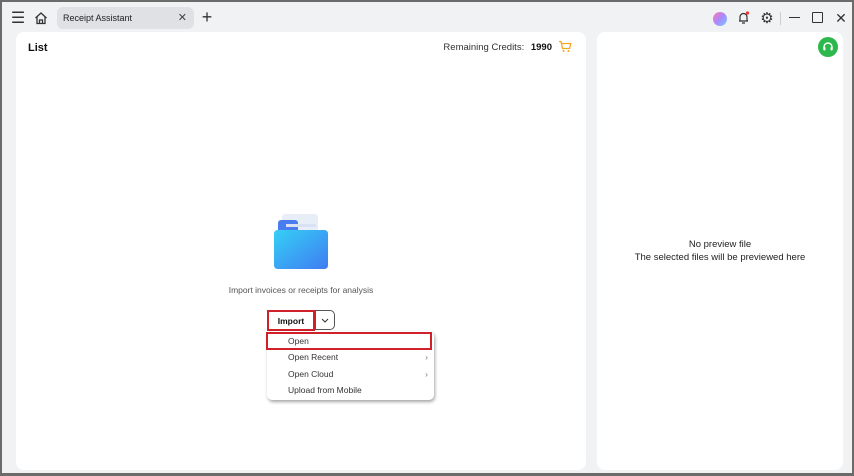 This screenshot has width=854, height=476. Describe the element at coordinates (311, 374) in the screenshot. I see `menu-item-label: Open Cloud` at that location.